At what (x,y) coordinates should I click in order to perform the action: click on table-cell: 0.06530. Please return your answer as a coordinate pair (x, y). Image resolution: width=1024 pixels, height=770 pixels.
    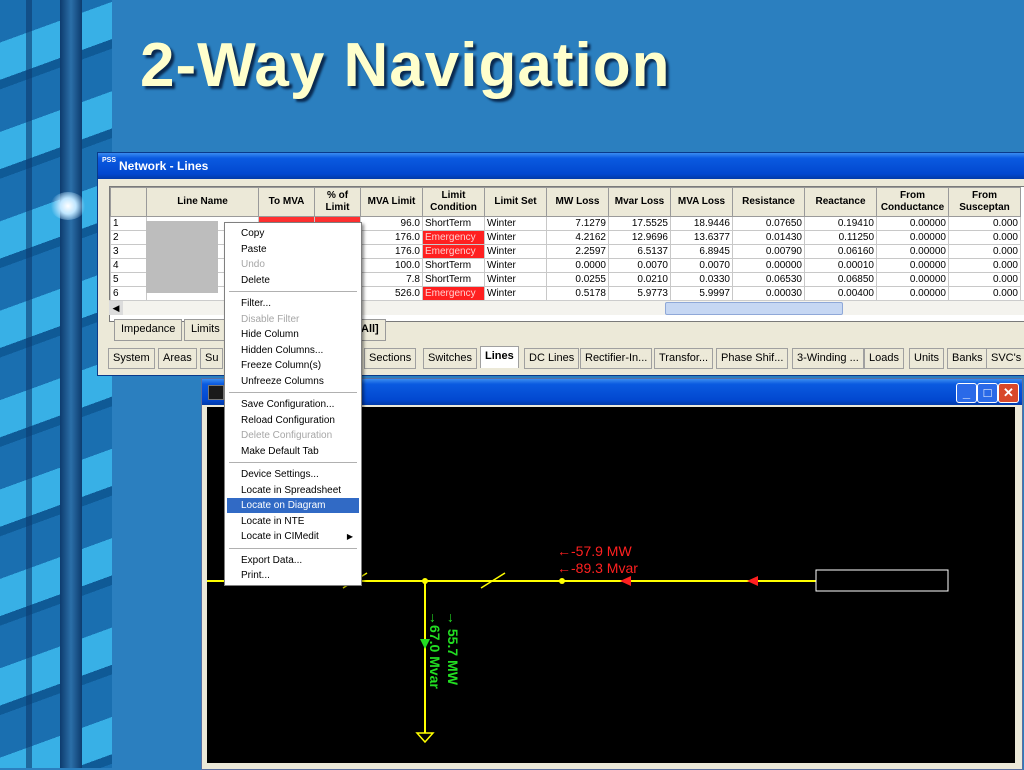
    Looking at the image, I should click on (768, 279).